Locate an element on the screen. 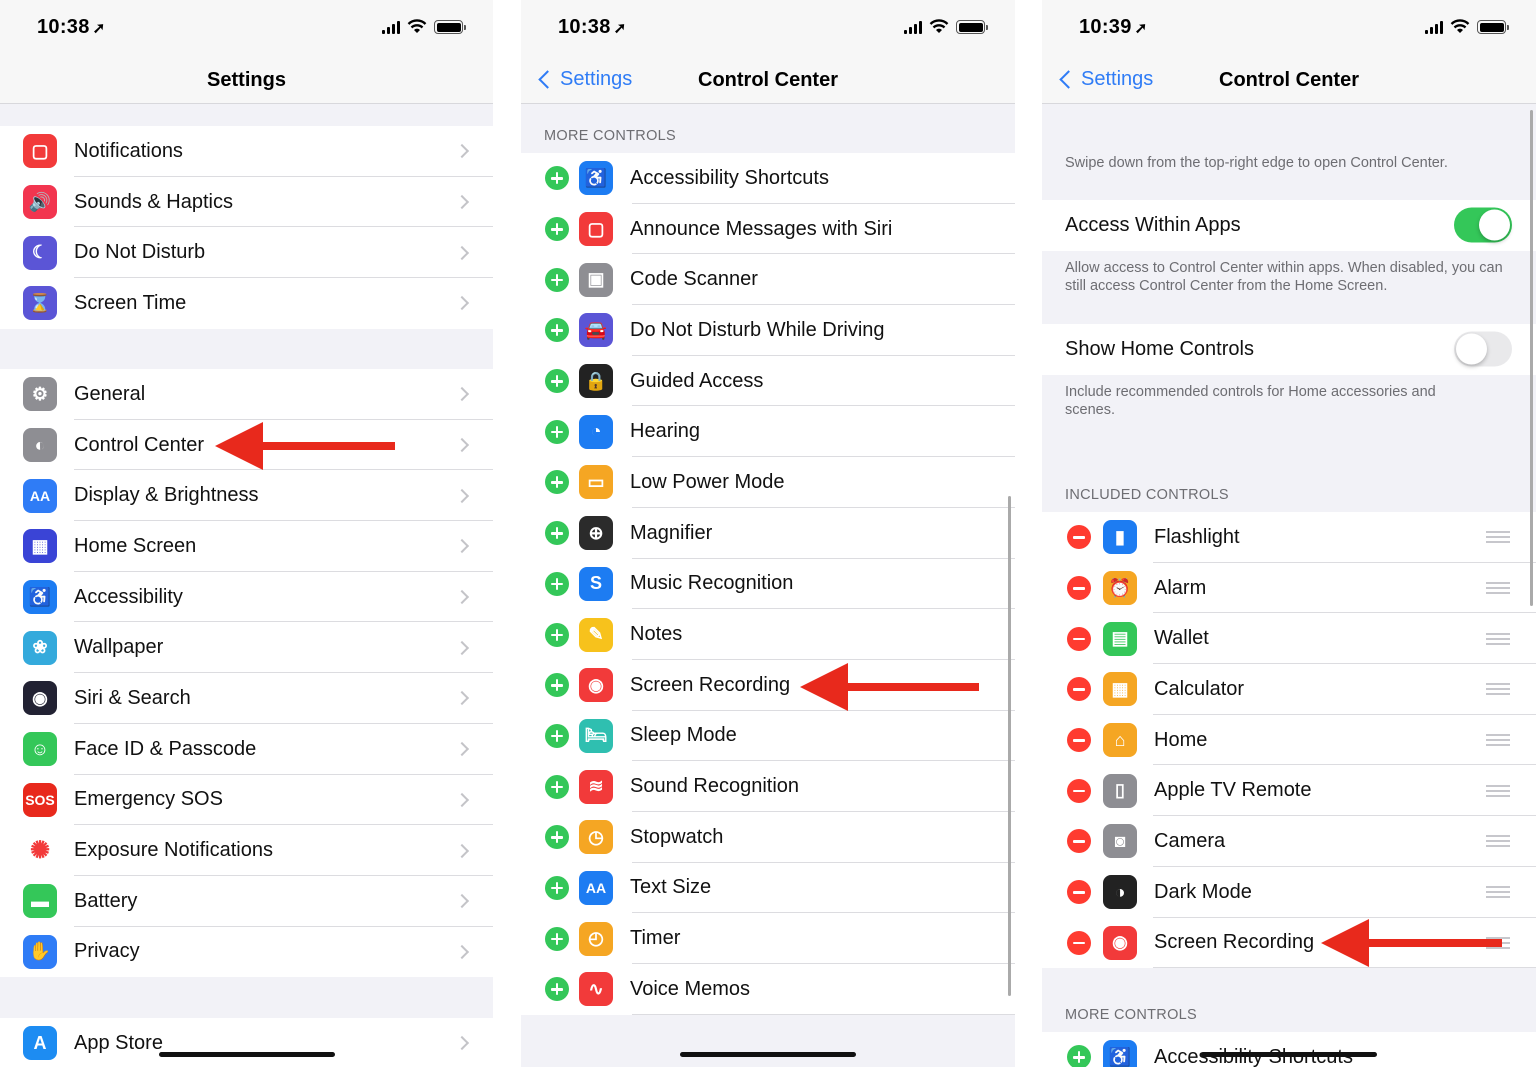  row-label: Exposure Notifications is located at coordinates (173, 850).